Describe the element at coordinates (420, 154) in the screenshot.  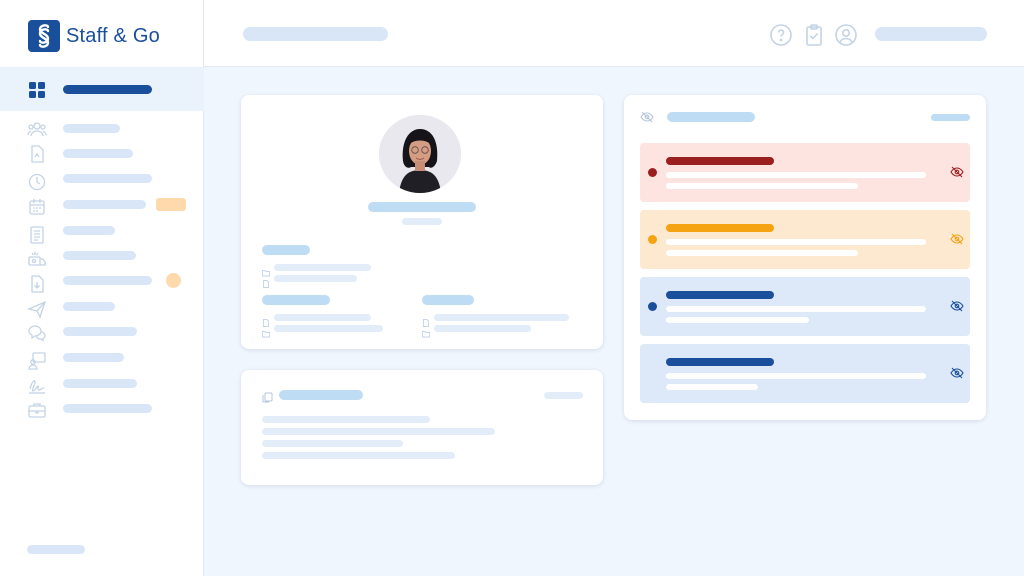
I see `avatar` at that location.